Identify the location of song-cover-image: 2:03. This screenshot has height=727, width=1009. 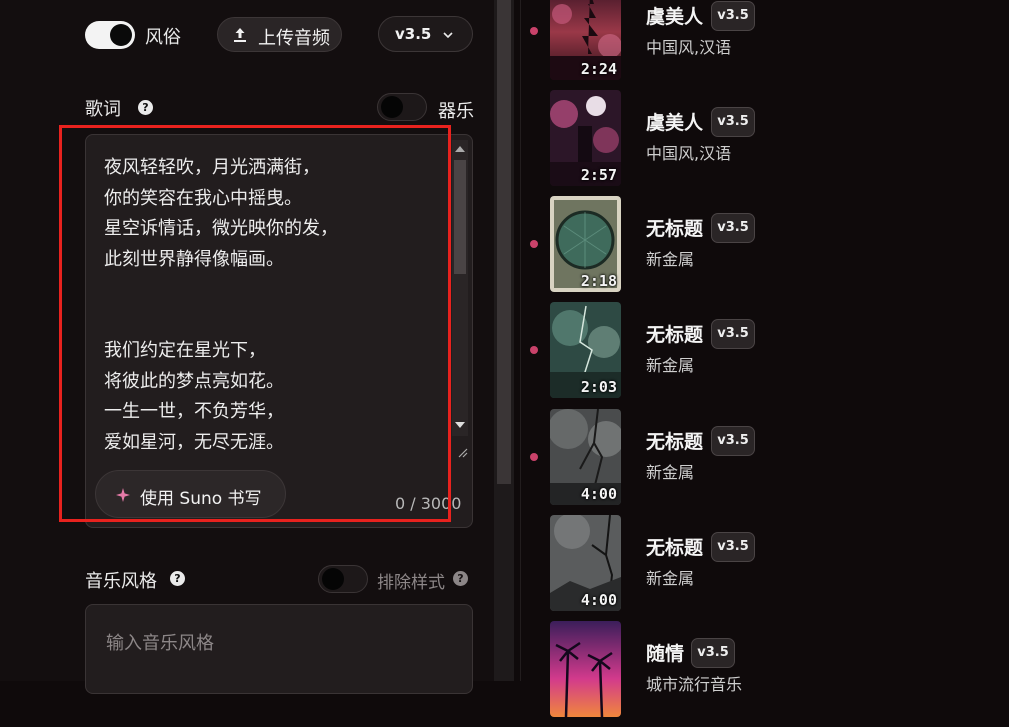
(585, 350).